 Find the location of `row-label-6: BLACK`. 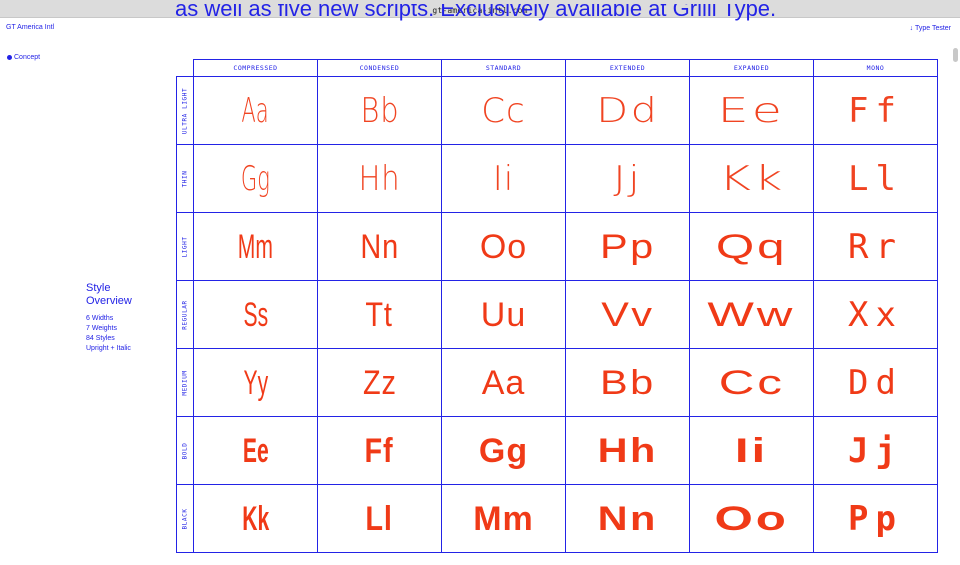

row-label-6: BLACK is located at coordinates (185, 518).